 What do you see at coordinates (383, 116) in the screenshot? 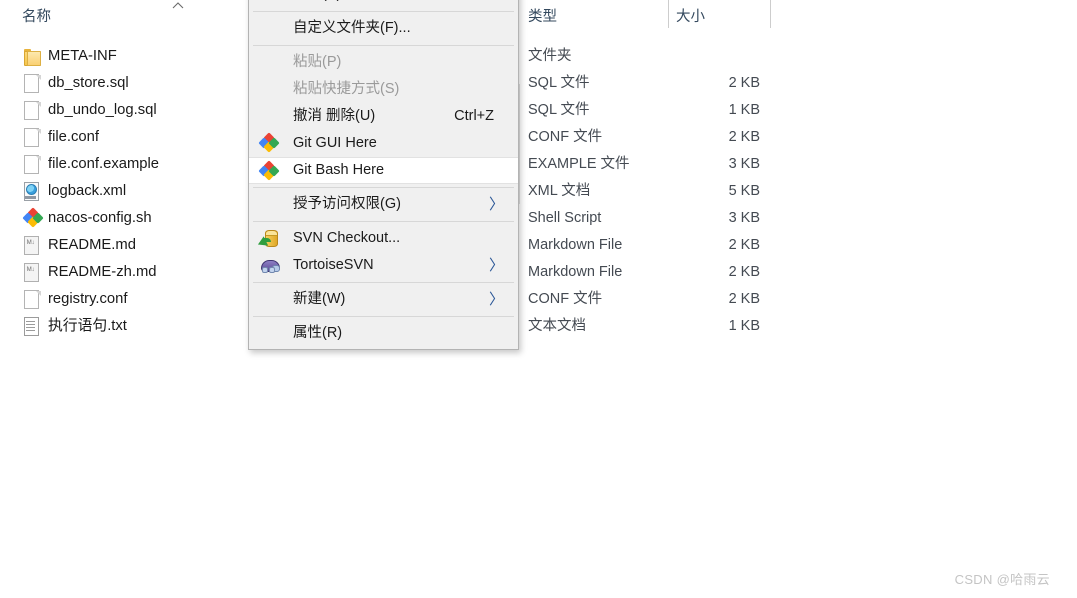
I see `menu-item: 撤消 删除(U) Ctrl+Z` at bounding box center [383, 116].